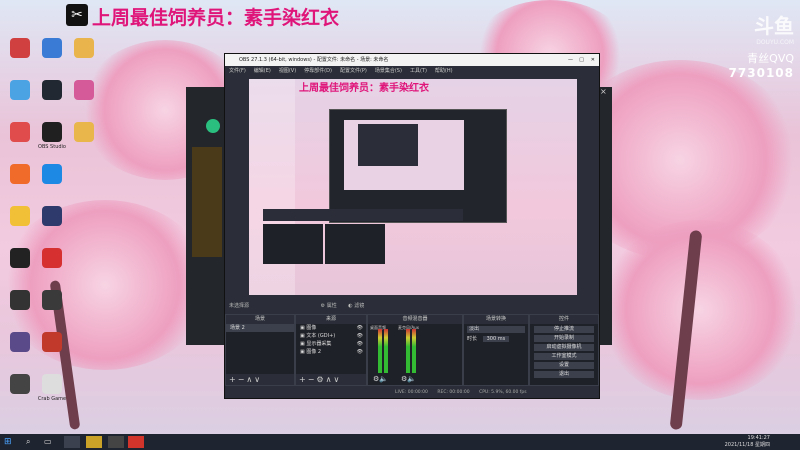  What do you see at coordinates (116, 442) in the screenshot?
I see `taskbar-app-obs` at bounding box center [116, 442].